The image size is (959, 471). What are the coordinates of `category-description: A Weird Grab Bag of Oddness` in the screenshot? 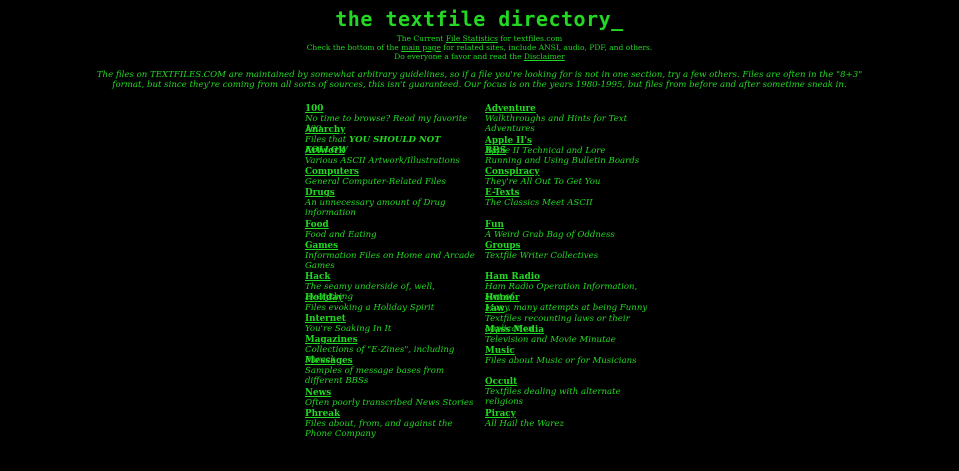 It's located at (550, 234).